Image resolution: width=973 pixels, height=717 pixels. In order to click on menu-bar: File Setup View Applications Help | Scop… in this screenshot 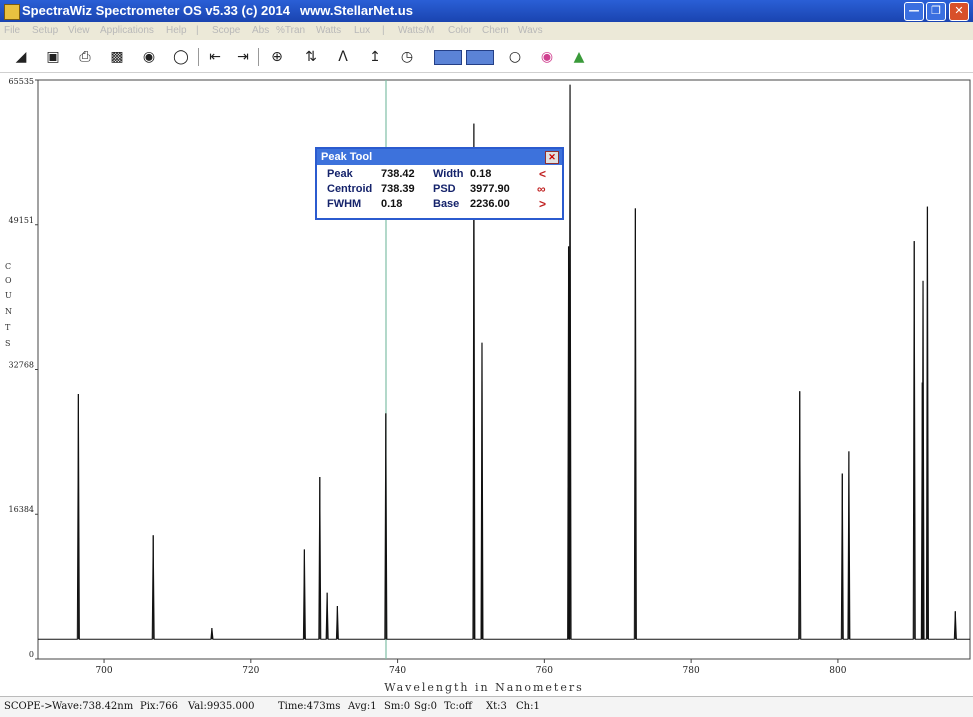, I will do `click(486, 31)`.